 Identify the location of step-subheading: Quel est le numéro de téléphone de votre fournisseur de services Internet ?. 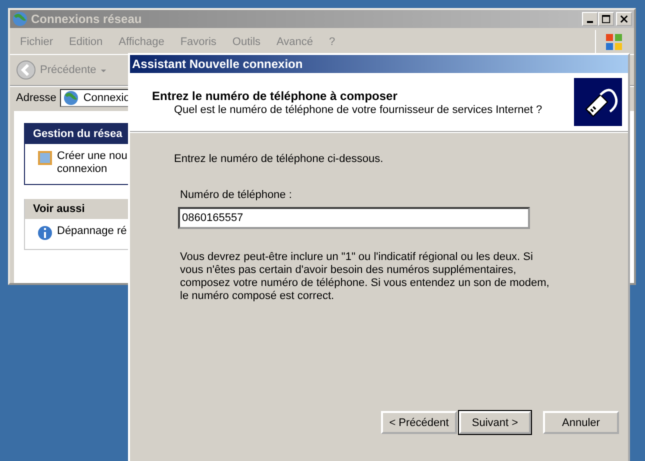
(357, 110).